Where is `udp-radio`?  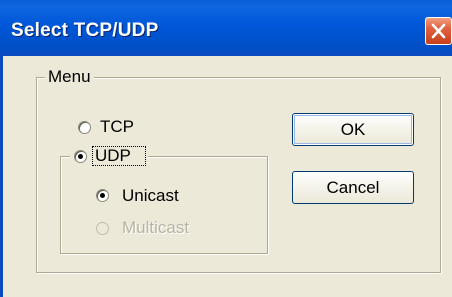 udp-radio is located at coordinates (80, 156).